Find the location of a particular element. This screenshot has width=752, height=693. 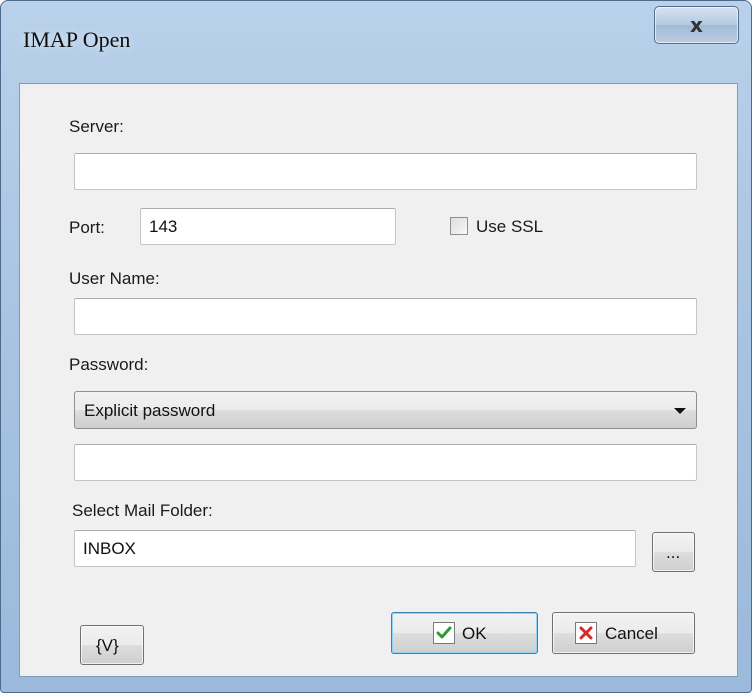

port-input-value: 143 is located at coordinates (163, 226).